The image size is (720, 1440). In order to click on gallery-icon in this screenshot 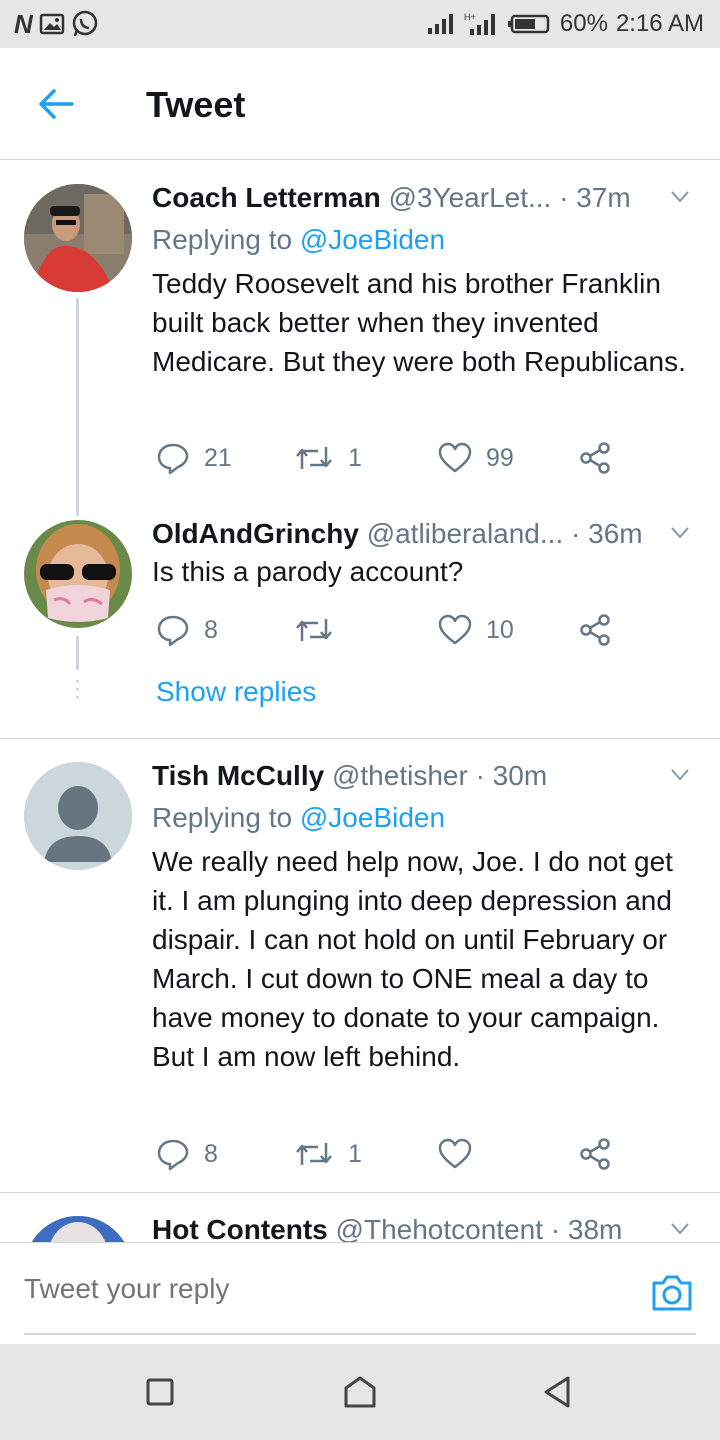, I will do `click(52, 24)`.